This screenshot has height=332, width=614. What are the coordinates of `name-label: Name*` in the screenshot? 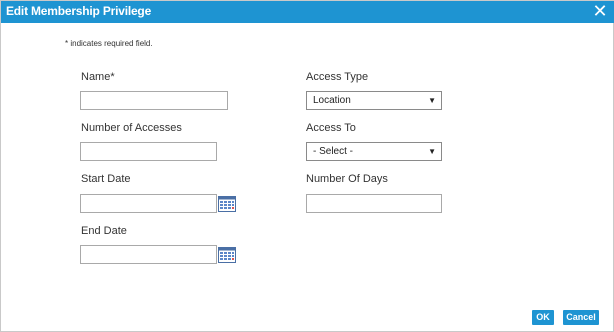 It's located at (98, 77).